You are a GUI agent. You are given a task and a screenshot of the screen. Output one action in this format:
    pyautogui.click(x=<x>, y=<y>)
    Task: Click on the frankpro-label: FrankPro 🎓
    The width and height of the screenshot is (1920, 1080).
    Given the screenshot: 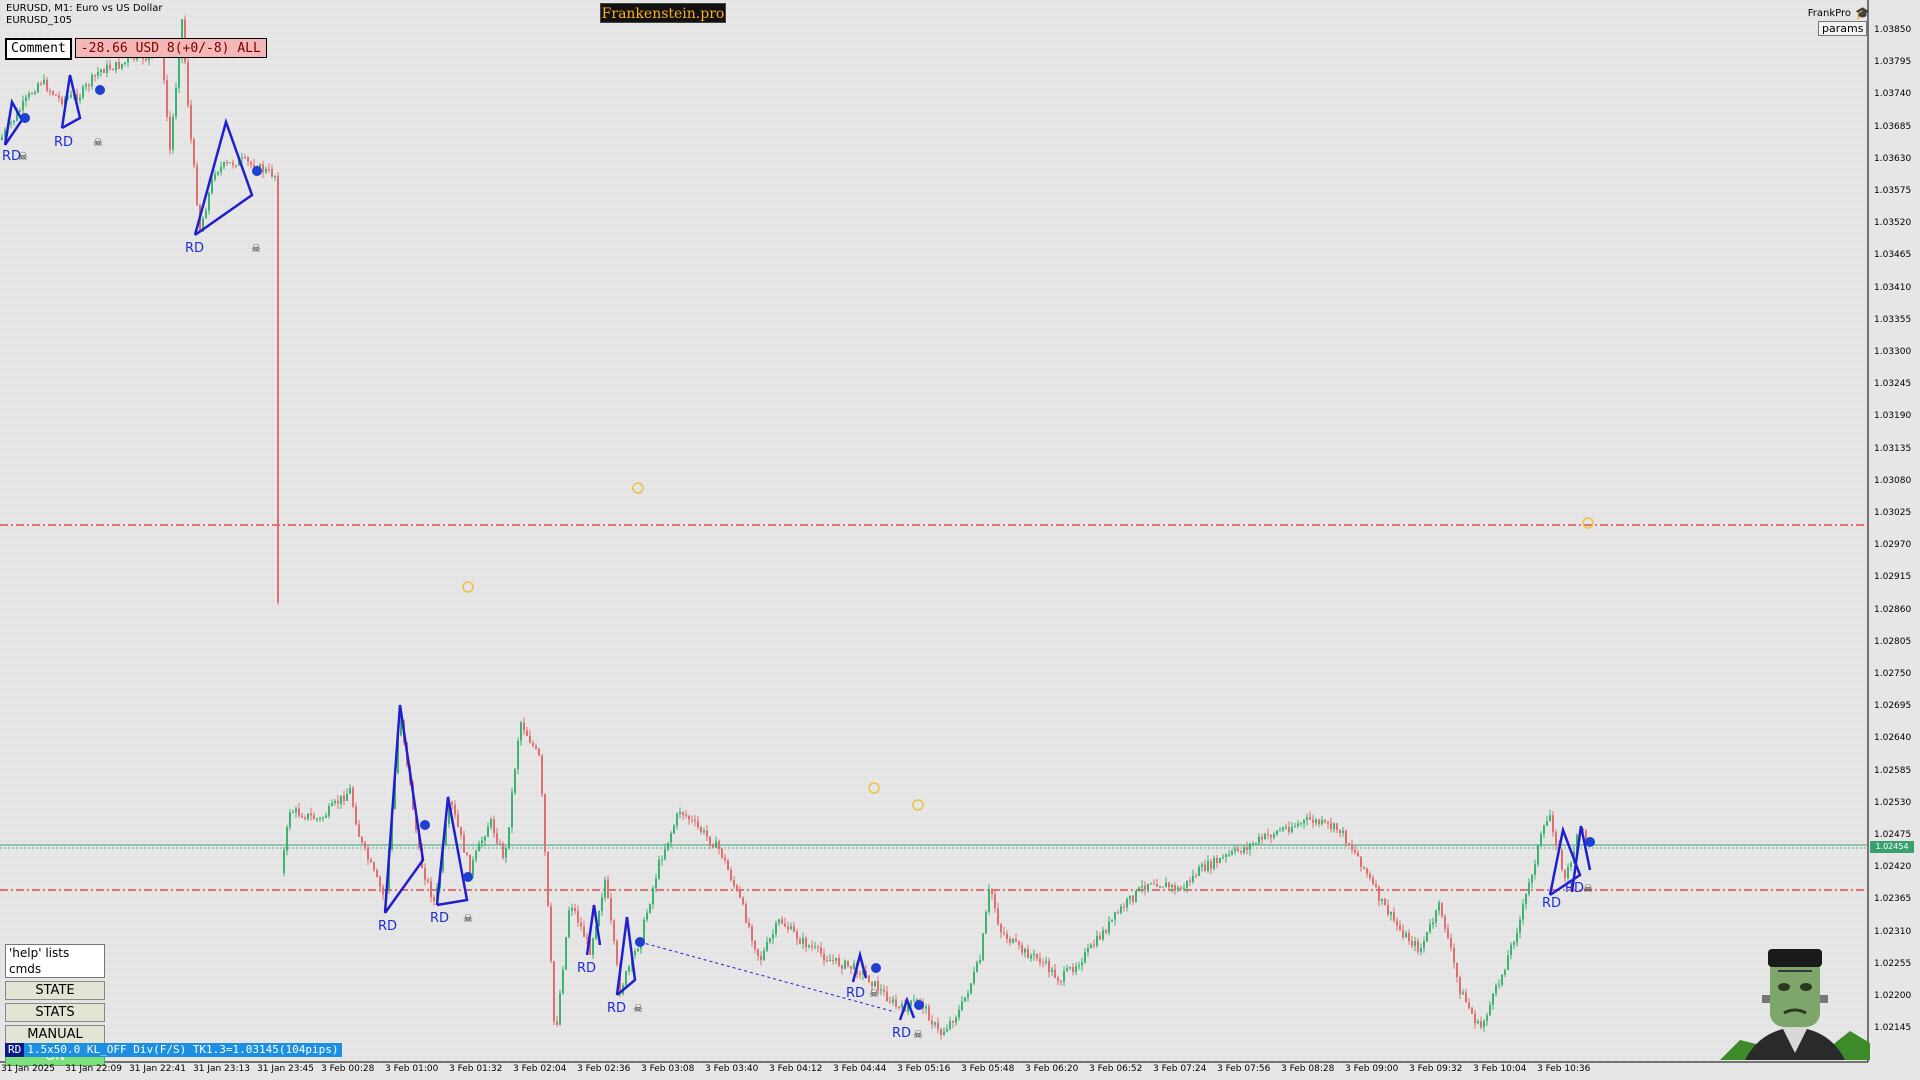 What is the action you would take?
    pyautogui.click(x=1839, y=13)
    